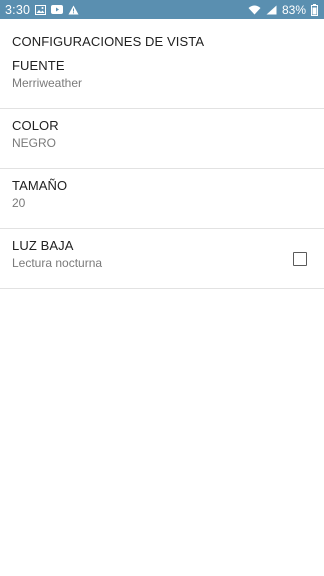 The image size is (324, 576). What do you see at coordinates (314, 9) in the screenshot?
I see `battery-icon` at bounding box center [314, 9].